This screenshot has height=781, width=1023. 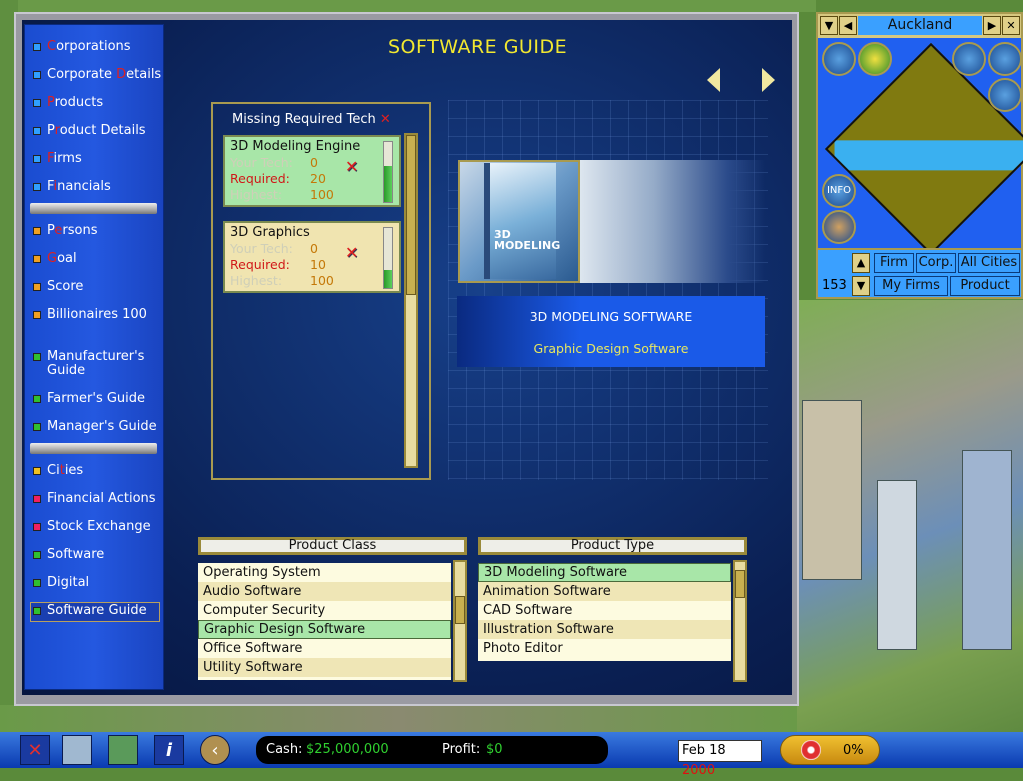 I want to click on sidebar-item: Corporate Details, so click(x=97, y=75).